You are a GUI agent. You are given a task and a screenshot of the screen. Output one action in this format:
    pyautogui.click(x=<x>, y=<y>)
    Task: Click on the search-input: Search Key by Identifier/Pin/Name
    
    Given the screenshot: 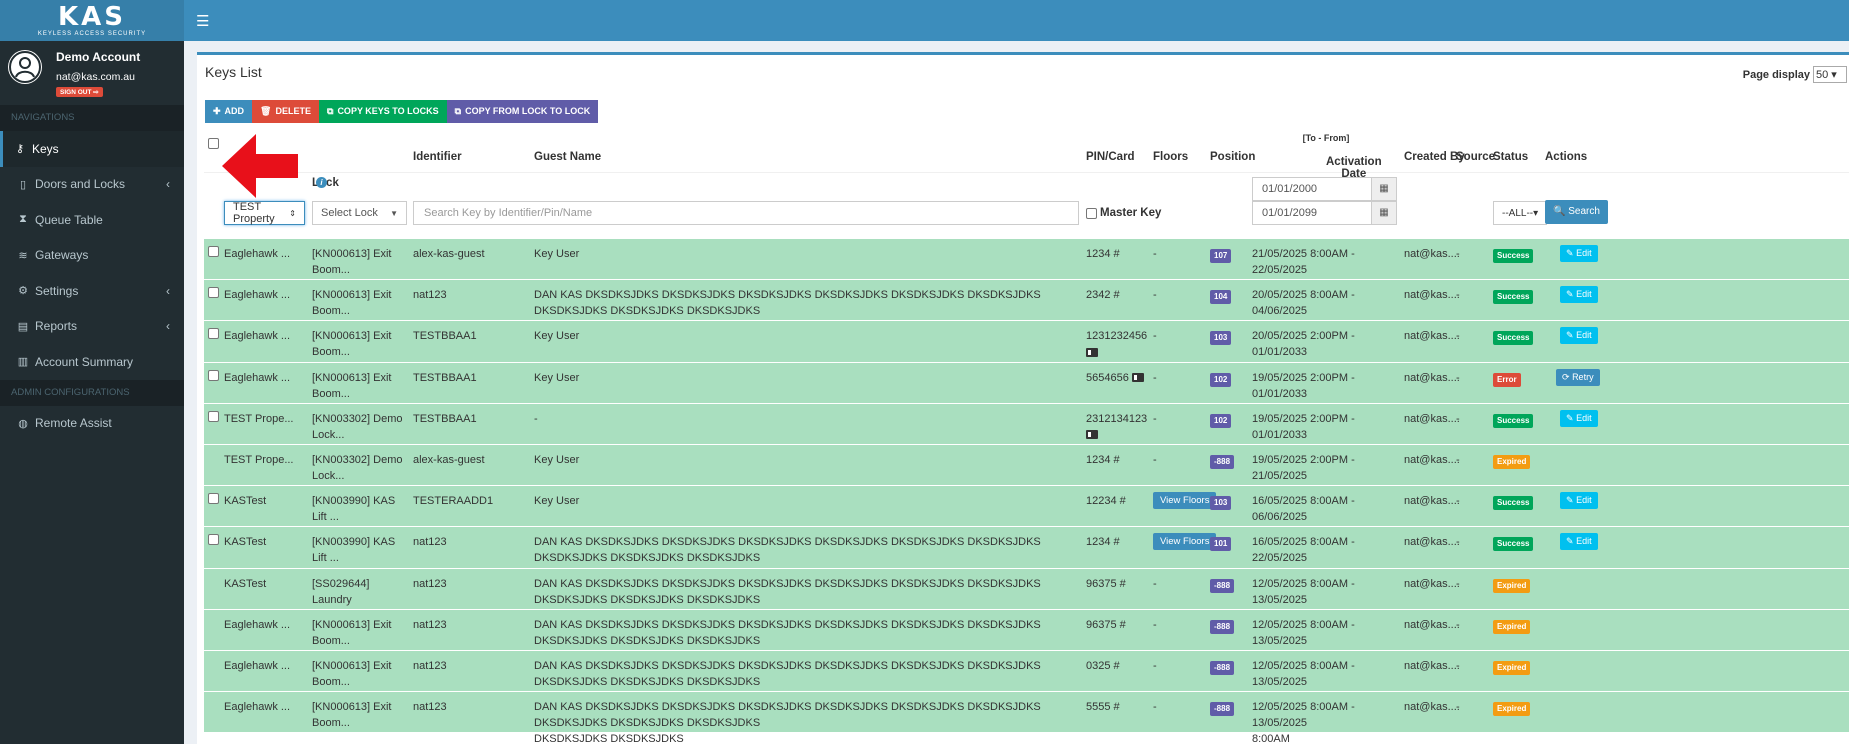 What is the action you would take?
    pyautogui.click(x=746, y=213)
    